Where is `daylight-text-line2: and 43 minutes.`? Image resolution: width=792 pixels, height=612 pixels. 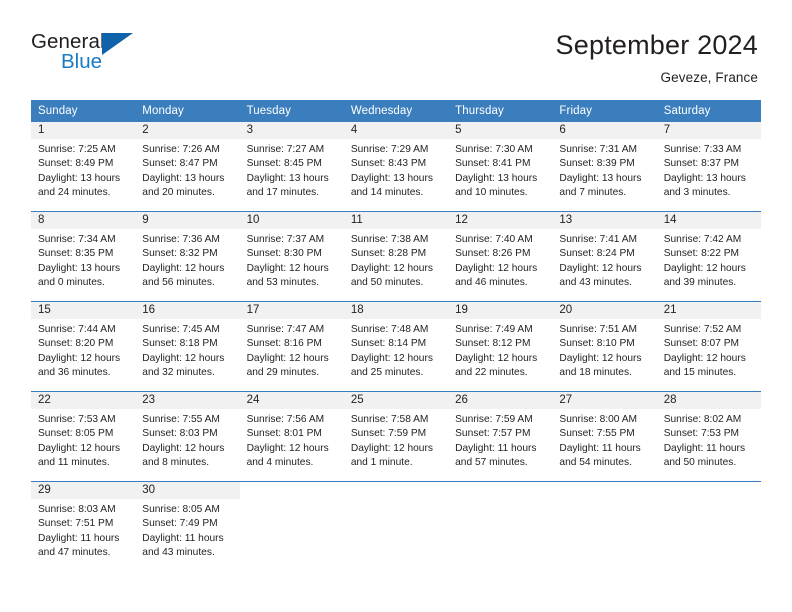
daylight-text-line2: and 43 minutes. is located at coordinates (178, 553).